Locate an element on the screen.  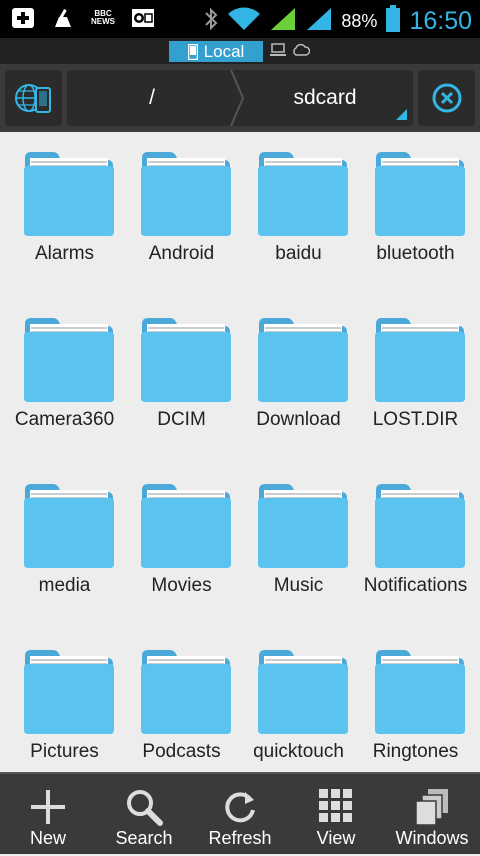
breadcrumb: / sdcard is located at coordinates (240, 98).